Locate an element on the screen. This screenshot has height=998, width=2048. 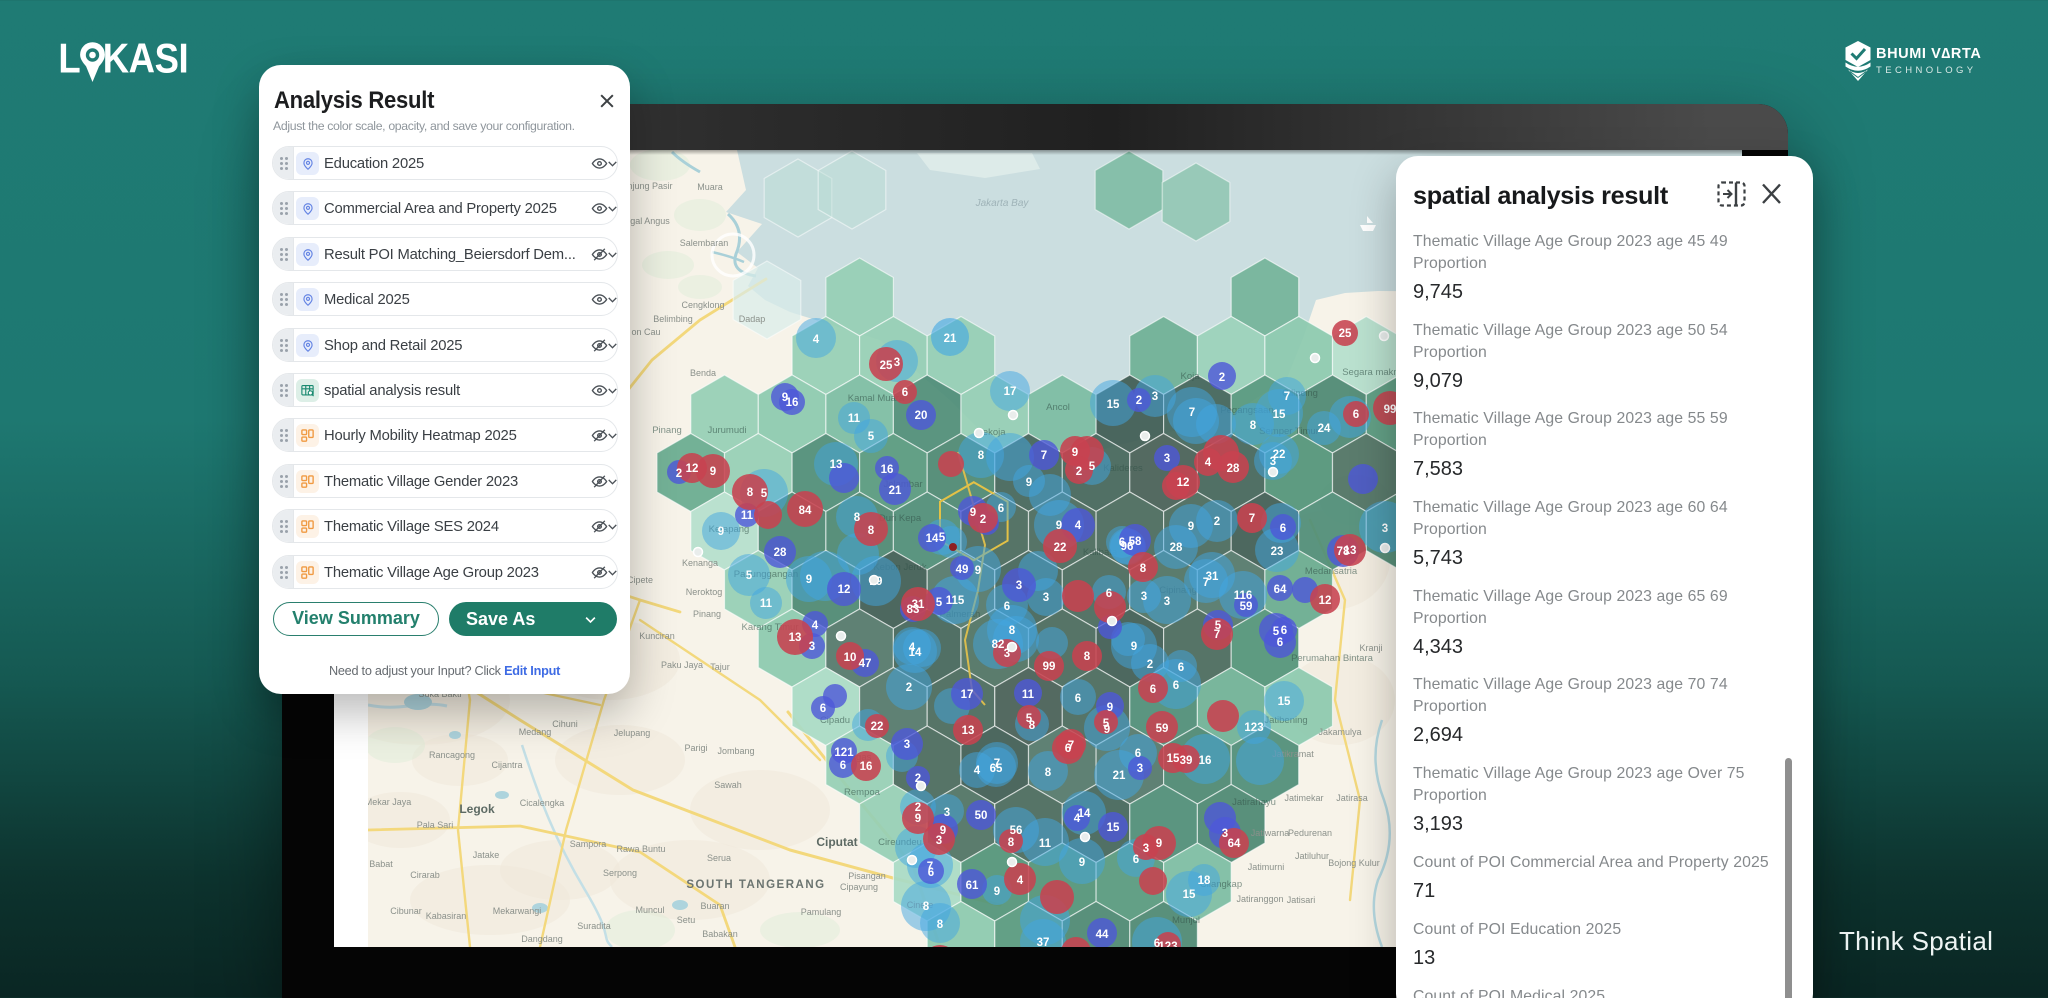
svg-text: Bojong Kulur is located at coordinates (1354, 863).